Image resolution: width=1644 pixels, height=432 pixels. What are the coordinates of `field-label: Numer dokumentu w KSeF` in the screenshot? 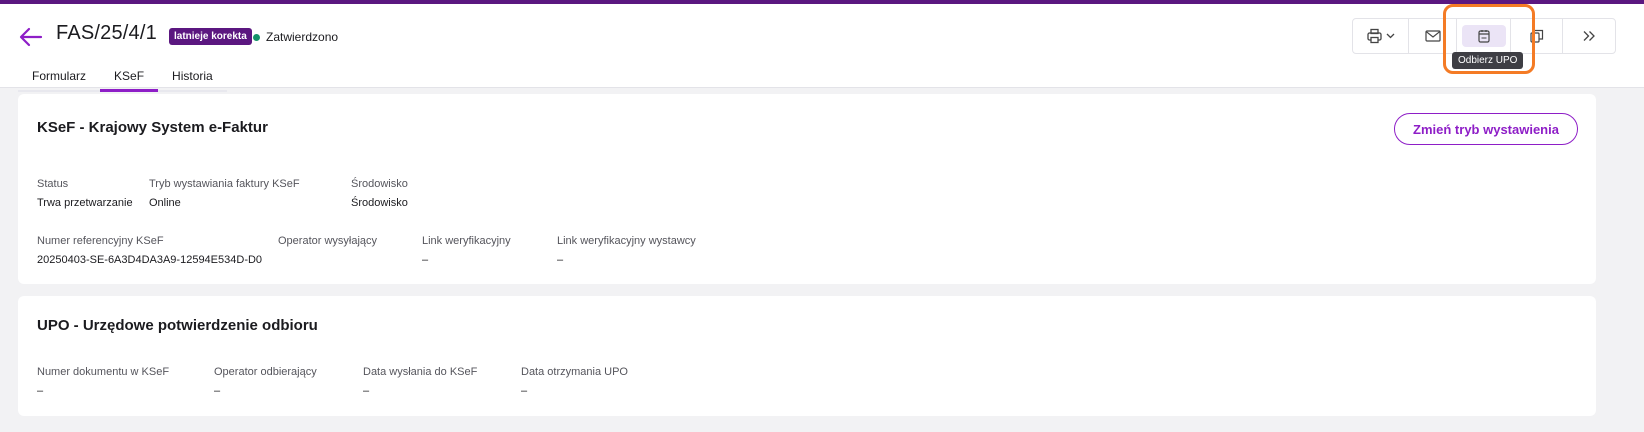 It's located at (103, 372).